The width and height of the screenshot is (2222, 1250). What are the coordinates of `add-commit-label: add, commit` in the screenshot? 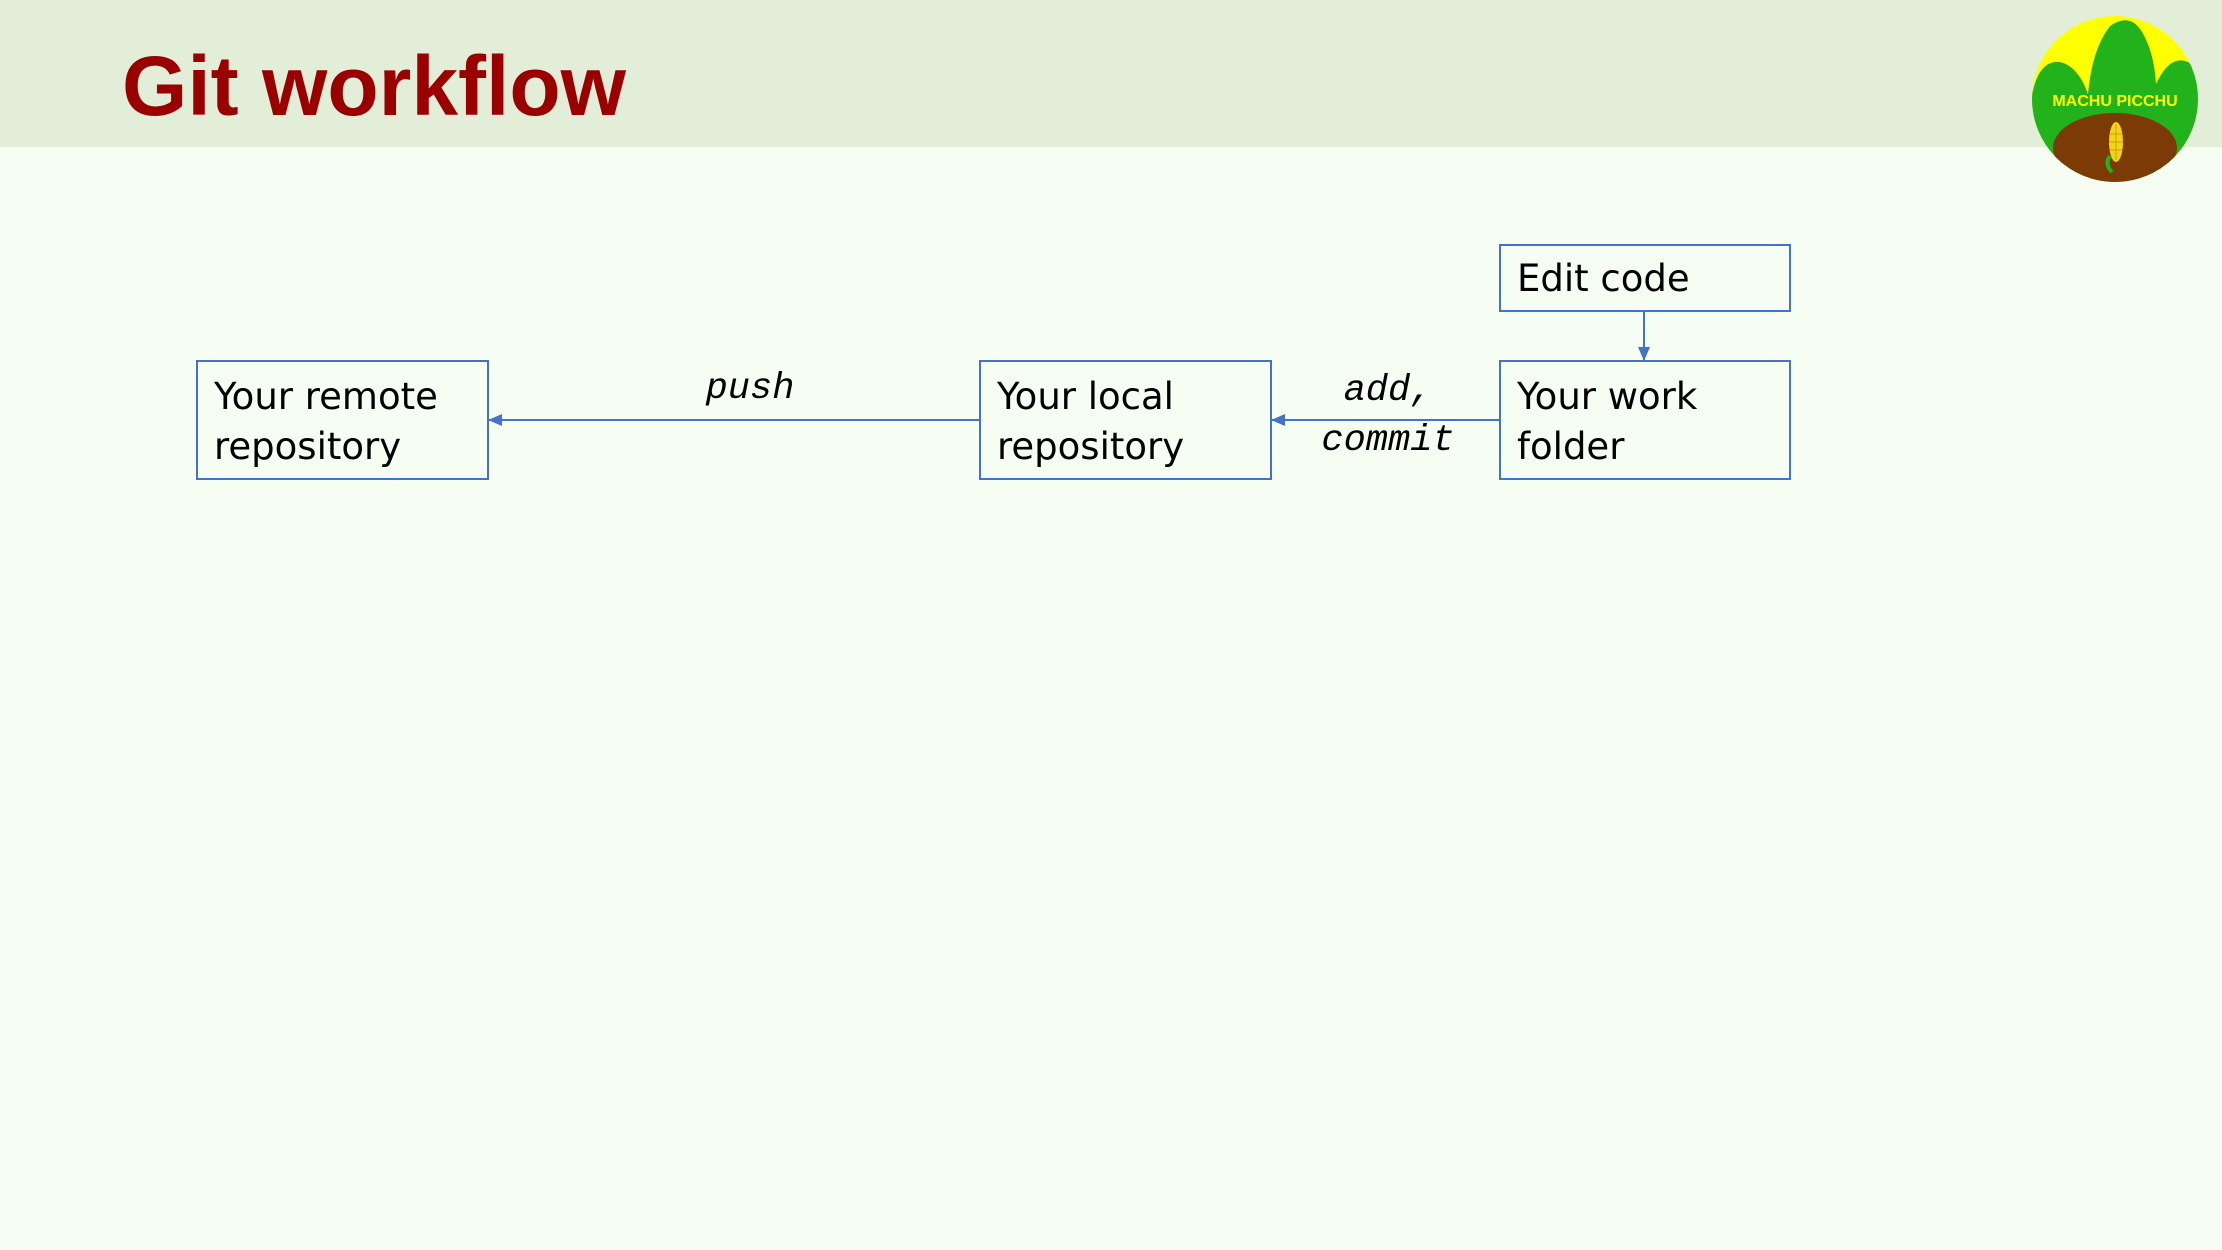 It's located at (1388, 416).